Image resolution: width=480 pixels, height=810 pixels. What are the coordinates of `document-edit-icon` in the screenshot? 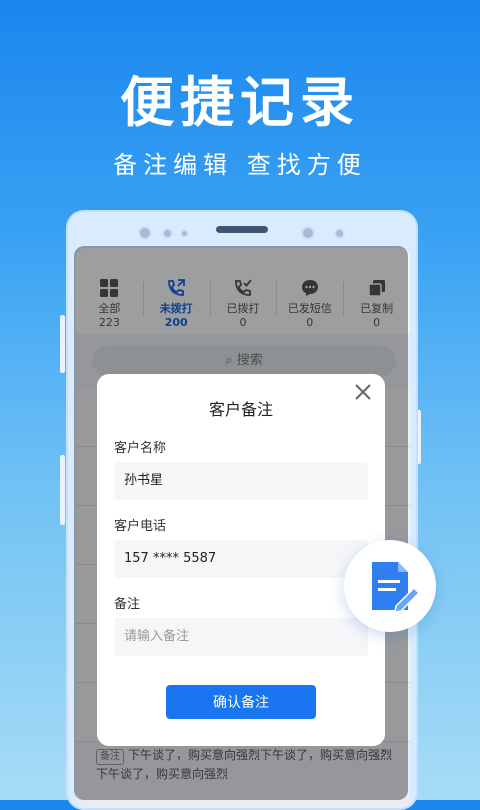 It's located at (396, 587).